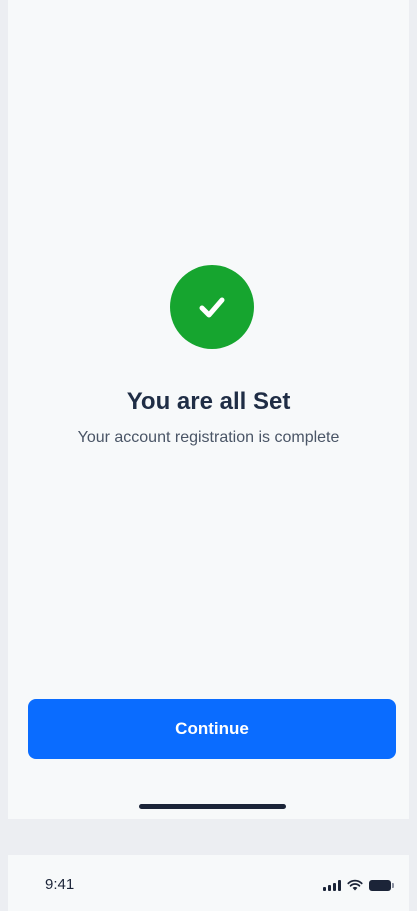 The height and width of the screenshot is (911, 417). I want to click on battery-icon, so click(381, 885).